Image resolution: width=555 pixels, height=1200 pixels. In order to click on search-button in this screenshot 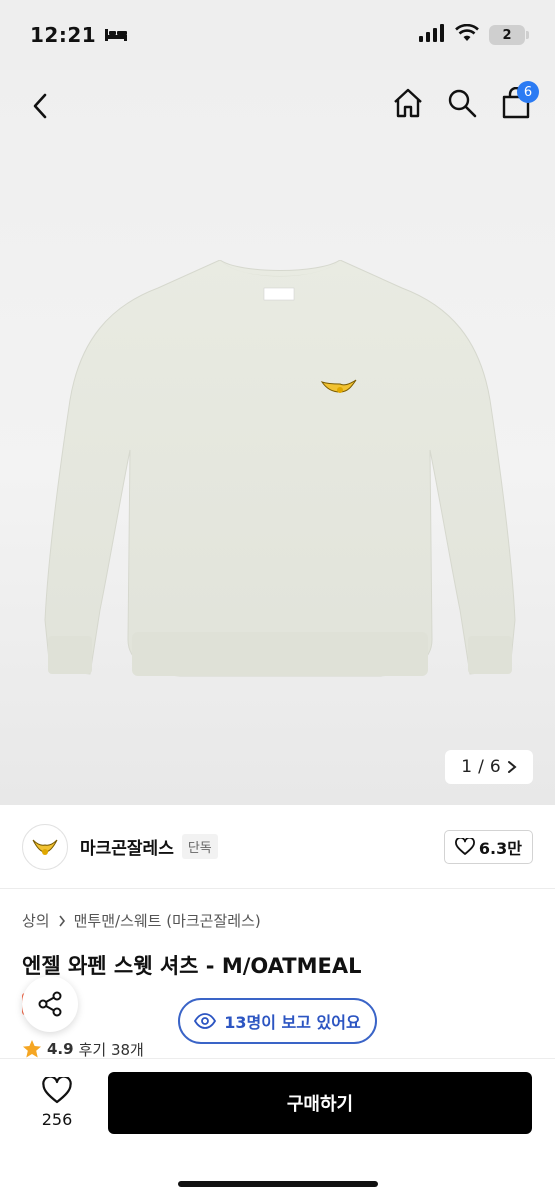, I will do `click(462, 103)`.